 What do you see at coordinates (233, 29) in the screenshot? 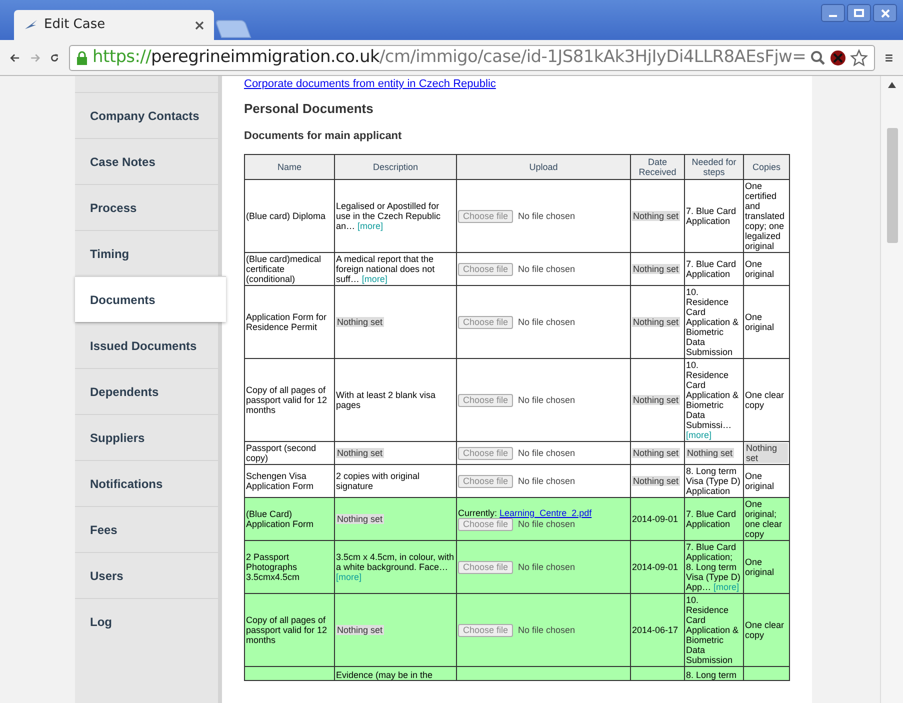
I see `new-tab-button` at bounding box center [233, 29].